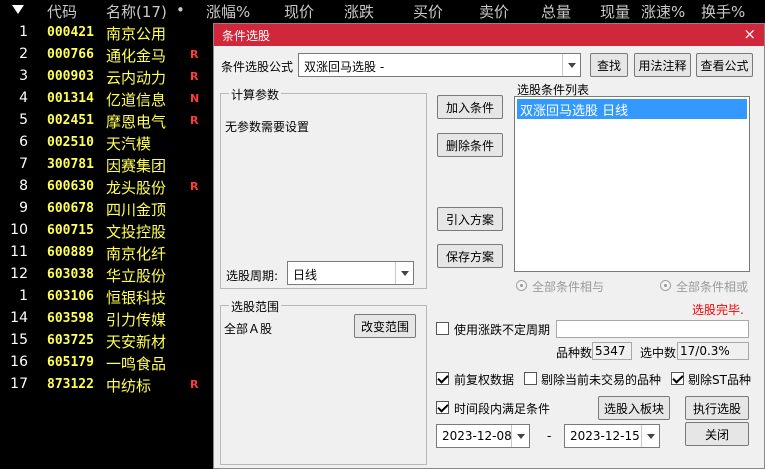 Image resolution: width=765 pixels, height=469 pixels. What do you see at coordinates (632, 184) in the screenshot?
I see `condition-list: 双涨回马选股 日线` at bounding box center [632, 184].